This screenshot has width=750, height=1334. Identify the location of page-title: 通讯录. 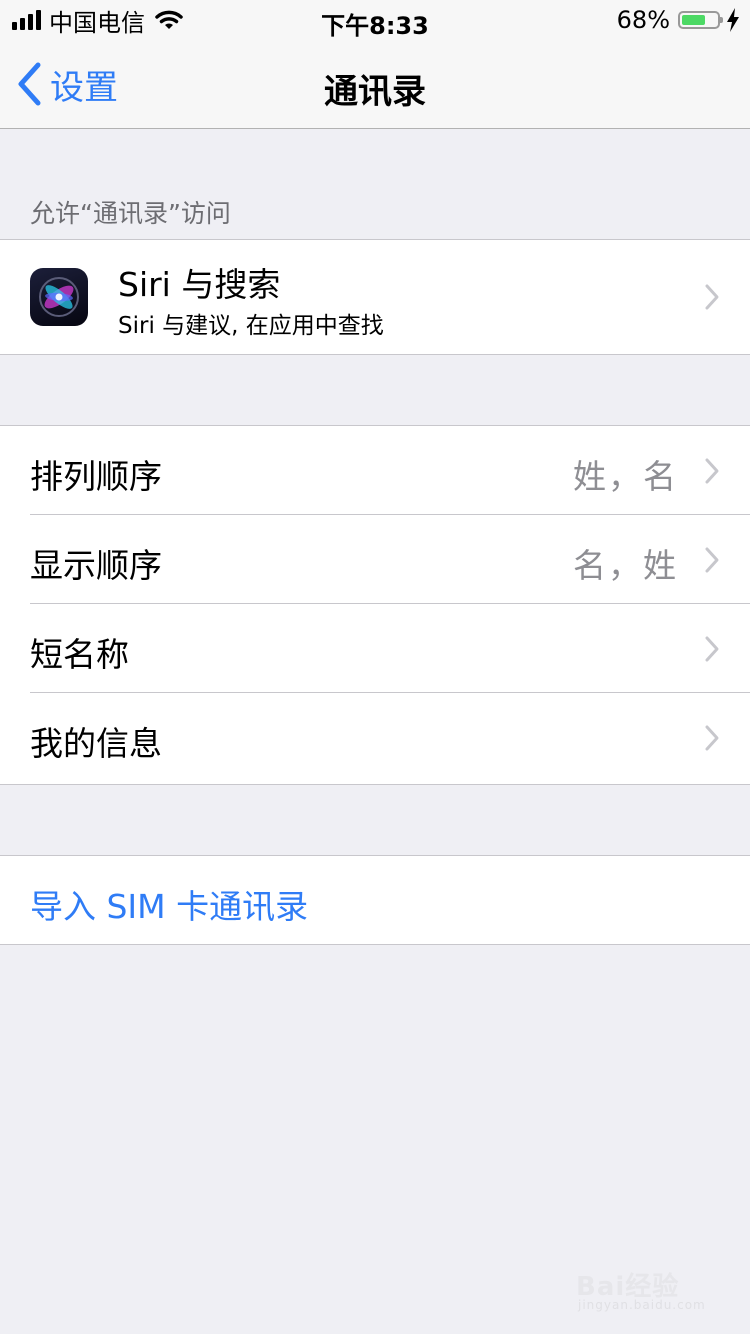
(375, 92).